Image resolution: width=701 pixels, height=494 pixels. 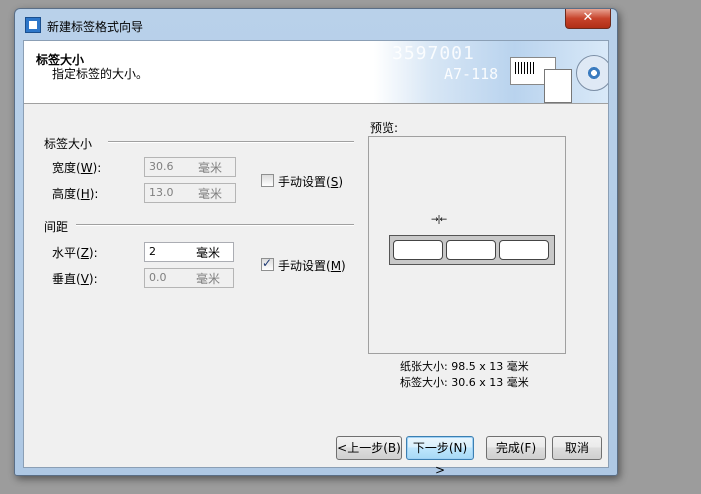 What do you see at coordinates (208, 279) in the screenshot?
I see `vertical-spacing-unit: 毫米` at bounding box center [208, 279].